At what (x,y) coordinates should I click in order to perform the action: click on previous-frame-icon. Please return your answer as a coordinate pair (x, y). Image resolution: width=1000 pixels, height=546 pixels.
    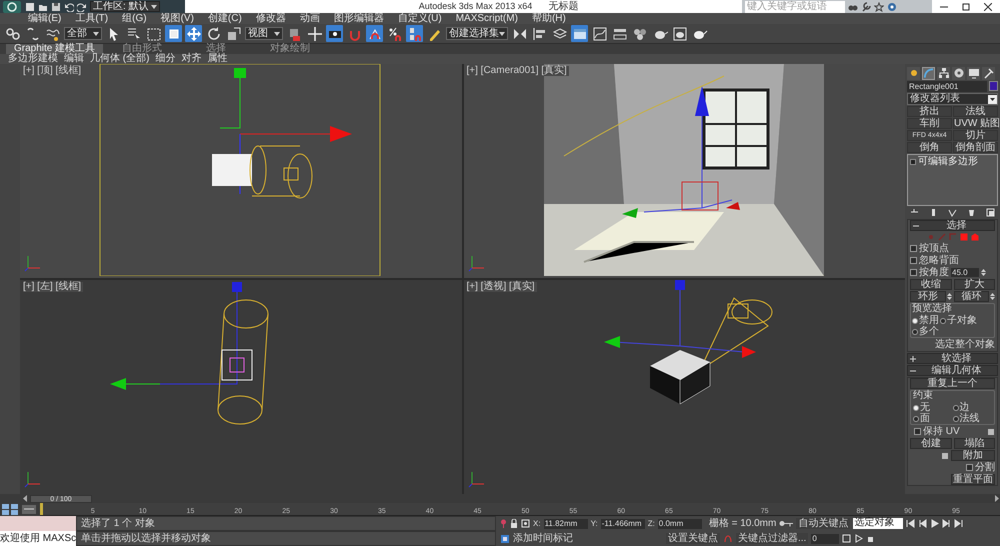
    Looking at the image, I should click on (923, 523).